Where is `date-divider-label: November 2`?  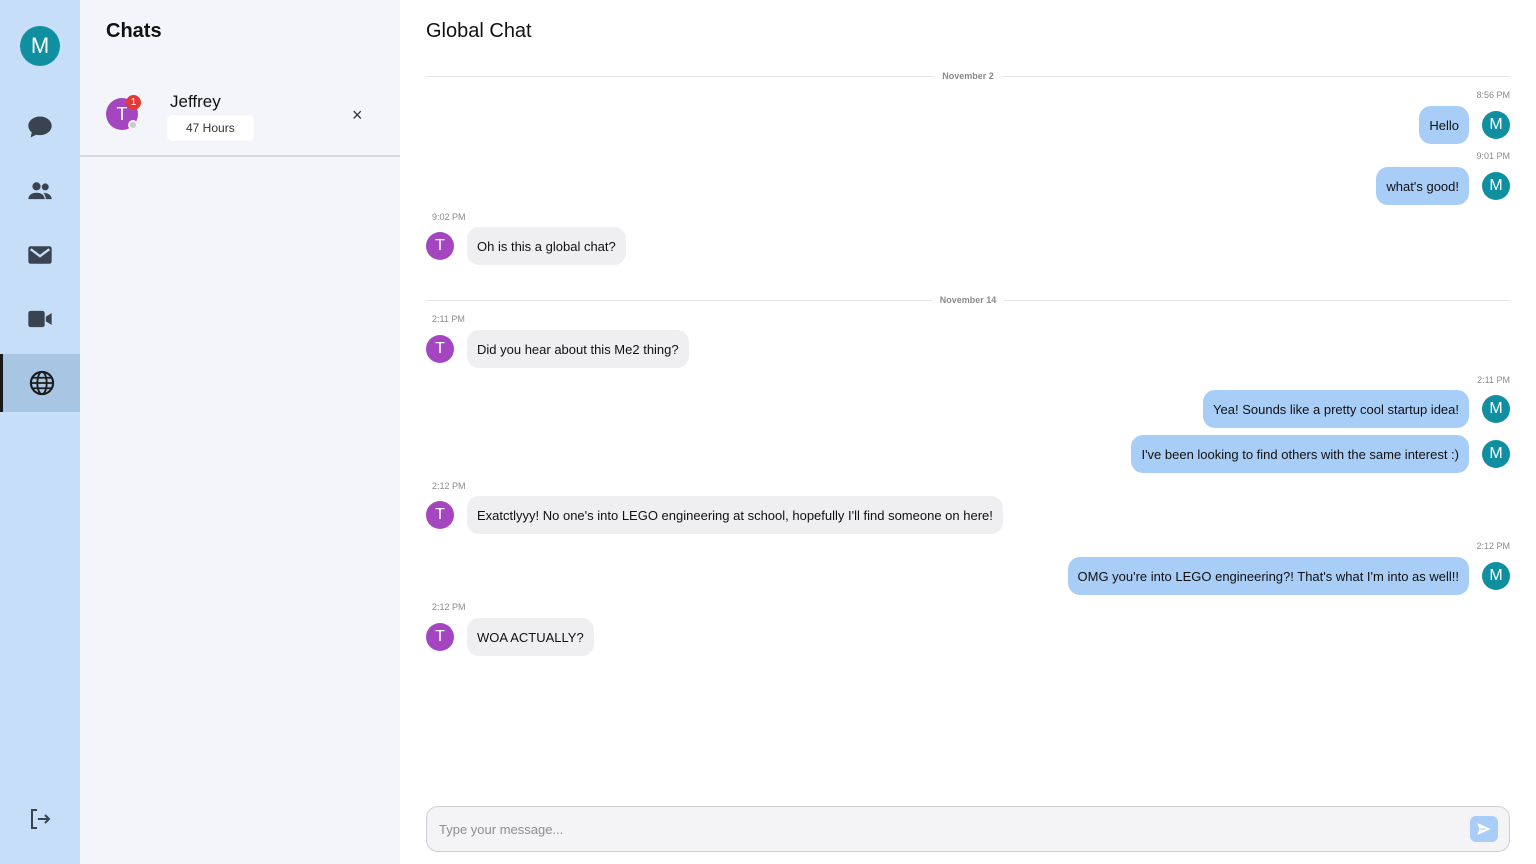
date-divider-label: November 2 is located at coordinates (968, 76).